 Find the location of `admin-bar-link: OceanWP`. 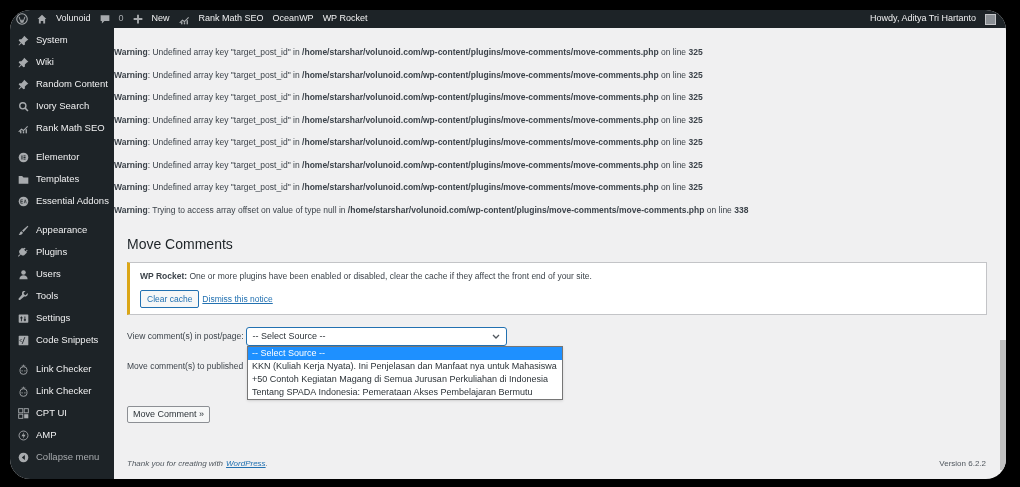

admin-bar-link: OceanWP is located at coordinates (293, 19).